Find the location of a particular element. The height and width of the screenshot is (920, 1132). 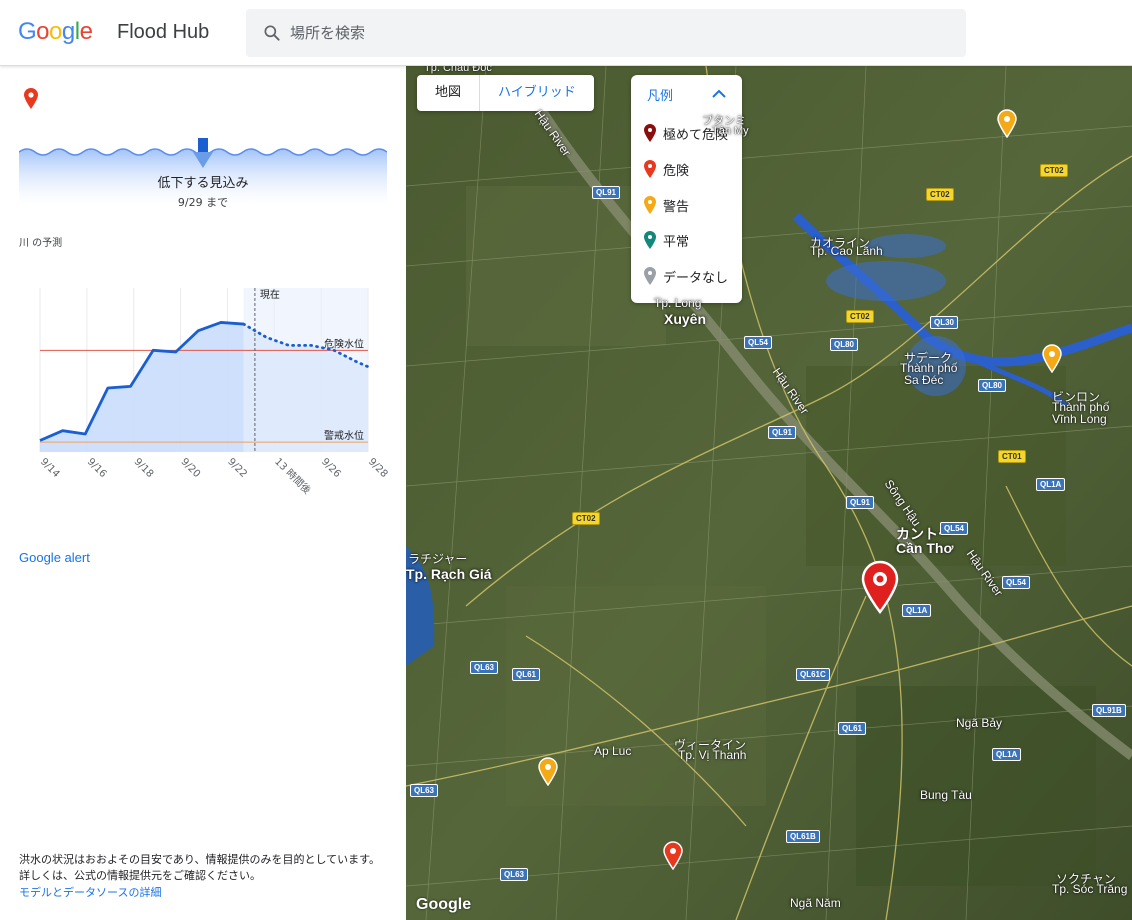

map-place-label: Tp. Châu Đốc is located at coordinates (458, 70).